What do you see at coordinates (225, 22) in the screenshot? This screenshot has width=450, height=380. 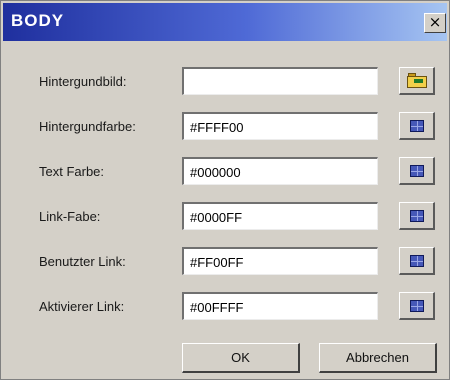 I see `title-bar: BODY ×` at bounding box center [225, 22].